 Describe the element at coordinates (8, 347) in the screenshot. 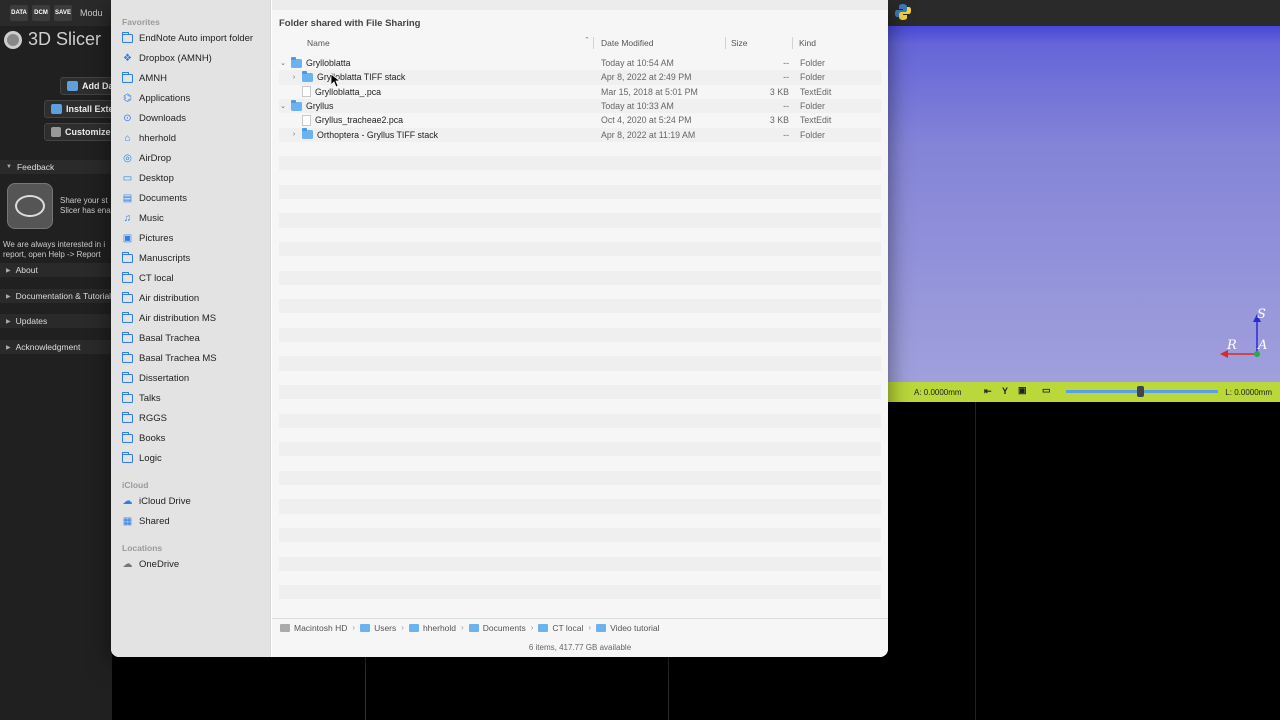

I see `expand-icon: ▶` at that location.